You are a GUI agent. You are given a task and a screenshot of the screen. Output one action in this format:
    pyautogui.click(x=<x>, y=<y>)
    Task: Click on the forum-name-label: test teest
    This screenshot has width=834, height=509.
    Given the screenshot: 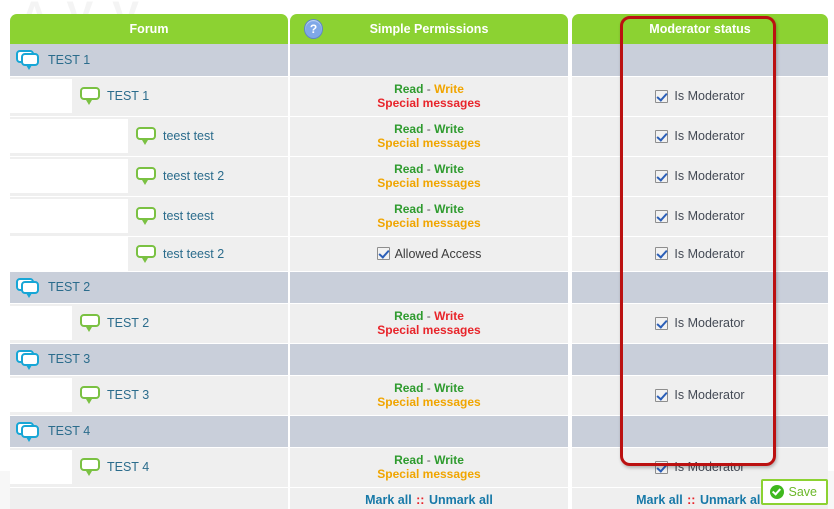 What is the action you would take?
    pyautogui.click(x=186, y=216)
    